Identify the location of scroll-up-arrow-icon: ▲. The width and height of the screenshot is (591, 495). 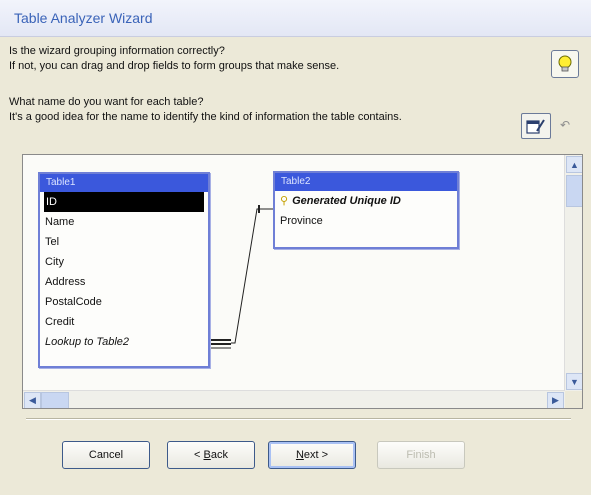
(574, 164).